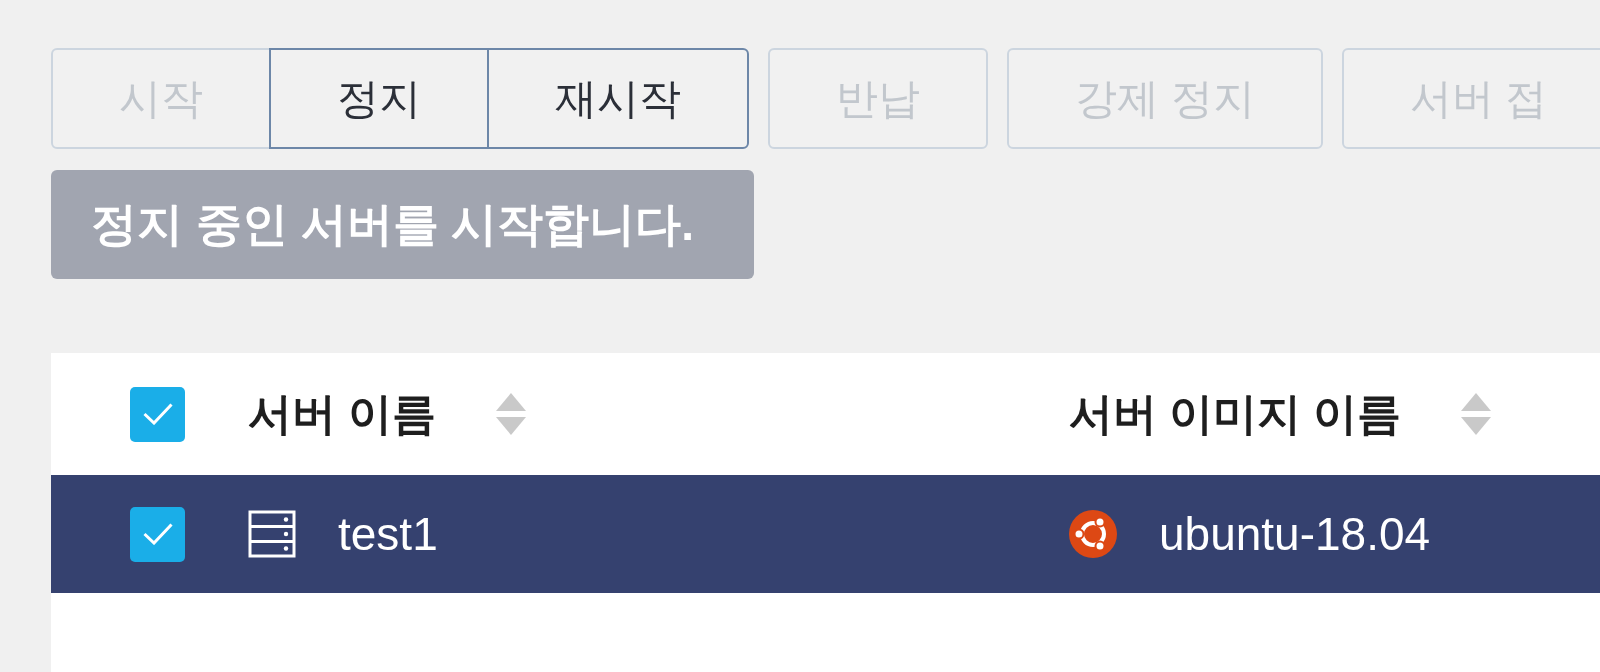 This screenshot has width=1600, height=672. What do you see at coordinates (1295, 534) in the screenshot?
I see `image-name: ubuntu-18.04` at bounding box center [1295, 534].